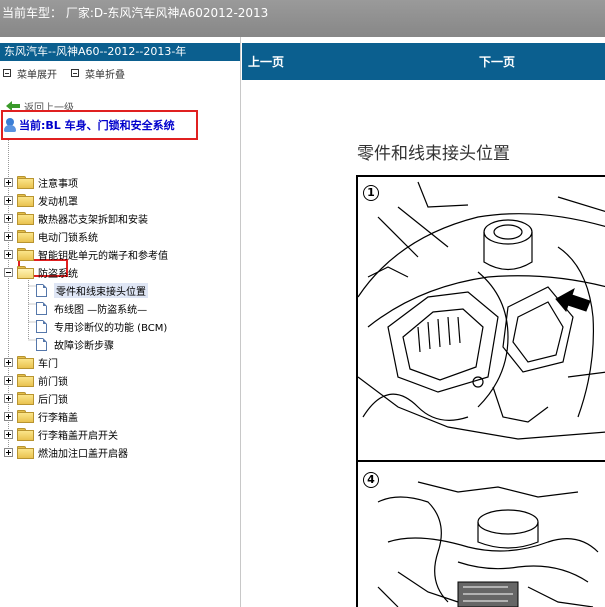  Describe the element at coordinates (78, 436) in the screenshot. I see `tree-item-label: 行李箱盖开启开关` at that location.